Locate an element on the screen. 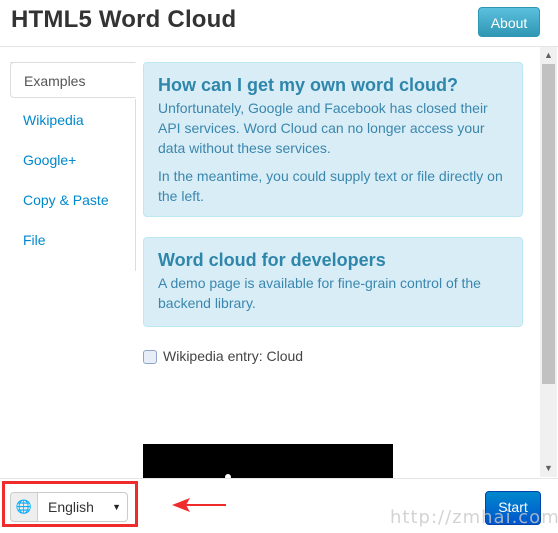 The width and height of the screenshot is (558, 533). example-label: Wikipedia entry: Cloud is located at coordinates (233, 356).